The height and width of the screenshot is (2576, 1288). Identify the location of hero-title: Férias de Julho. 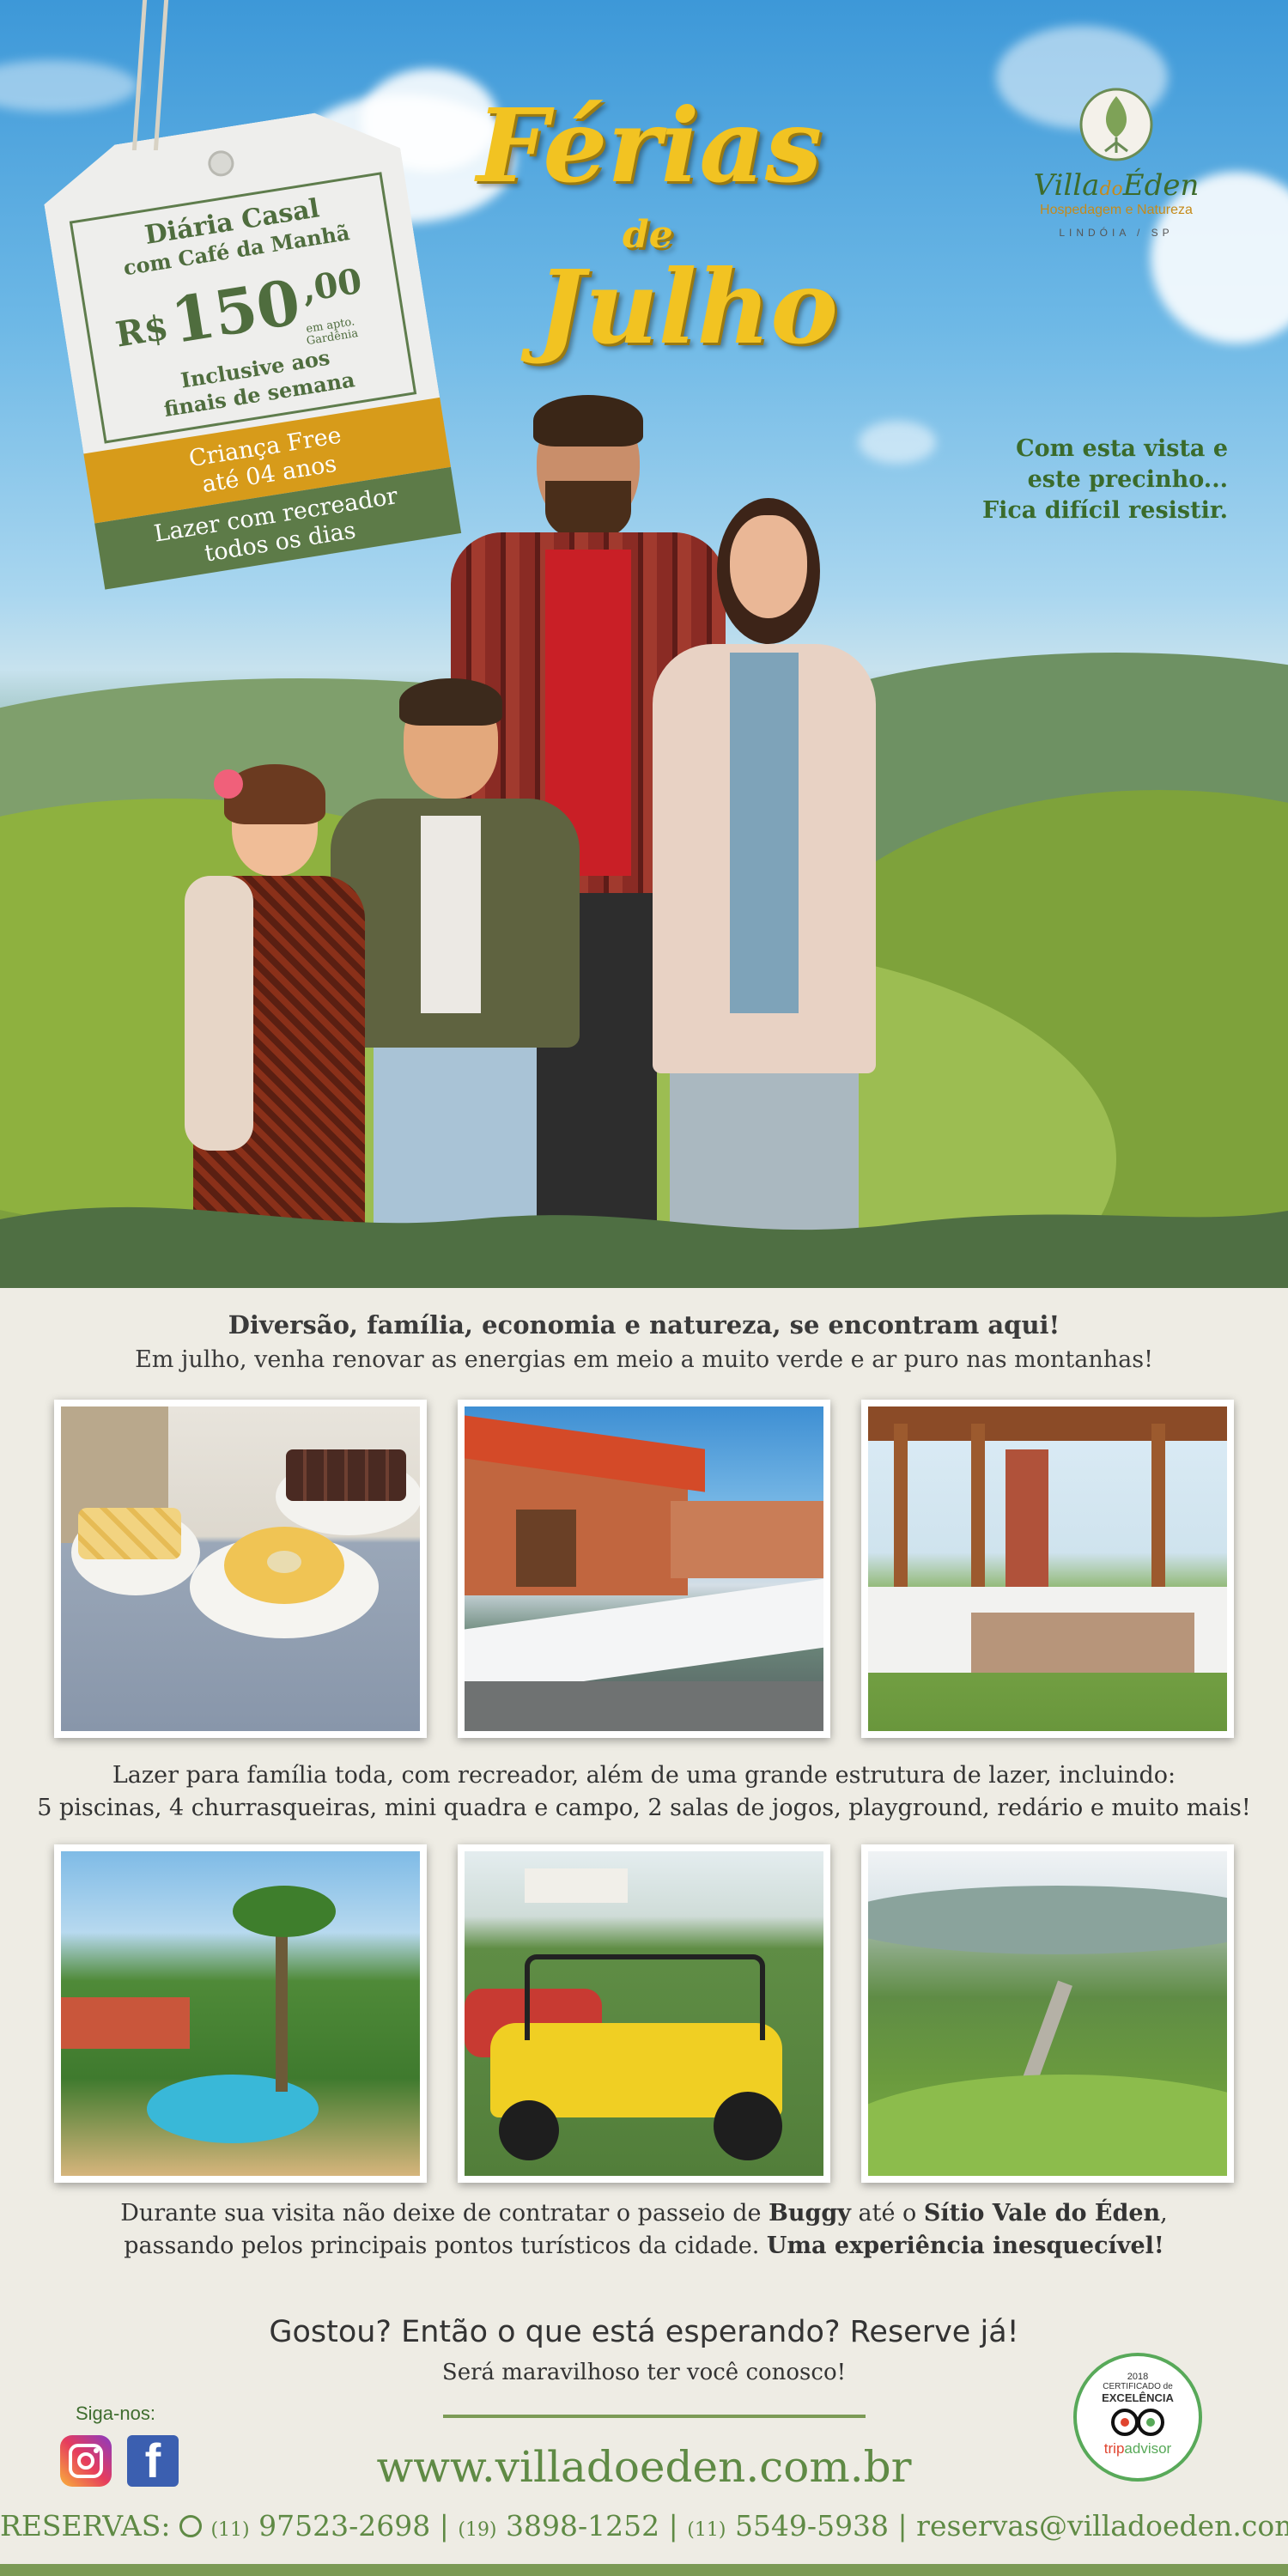
(665, 249).